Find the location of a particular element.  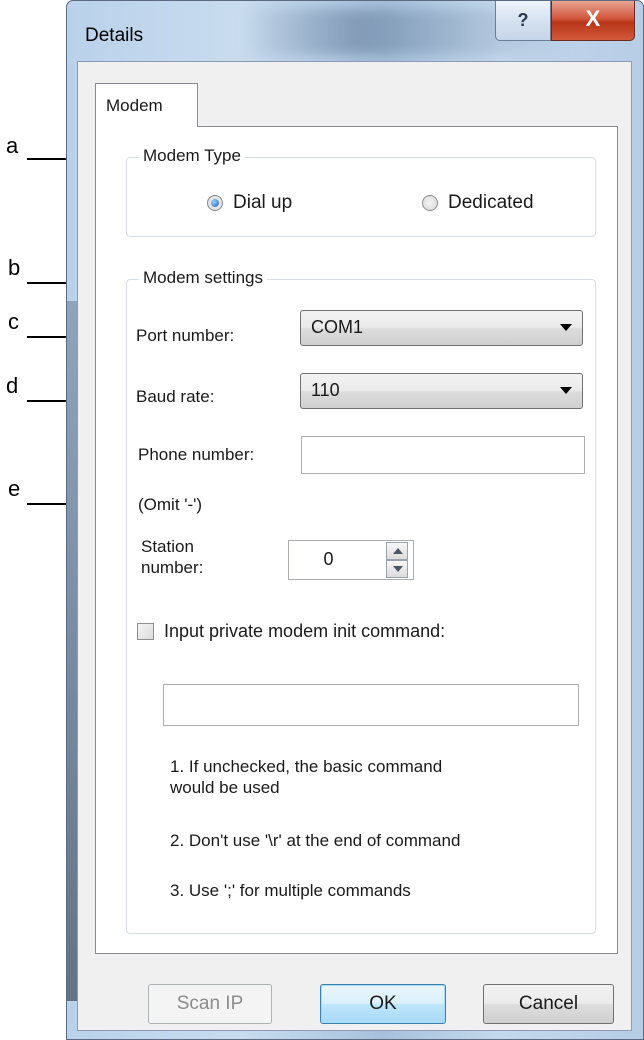

radio-dial-up: Dial up is located at coordinates (249, 203).